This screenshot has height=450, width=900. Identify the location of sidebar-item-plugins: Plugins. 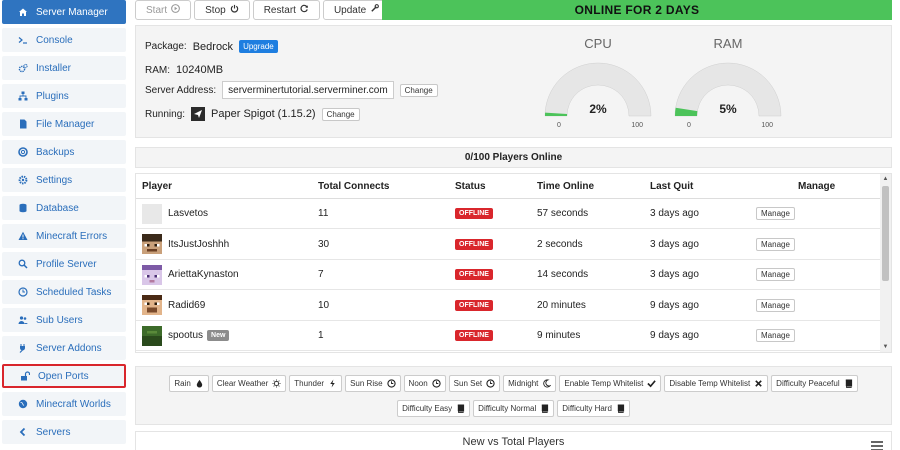
(64, 96).